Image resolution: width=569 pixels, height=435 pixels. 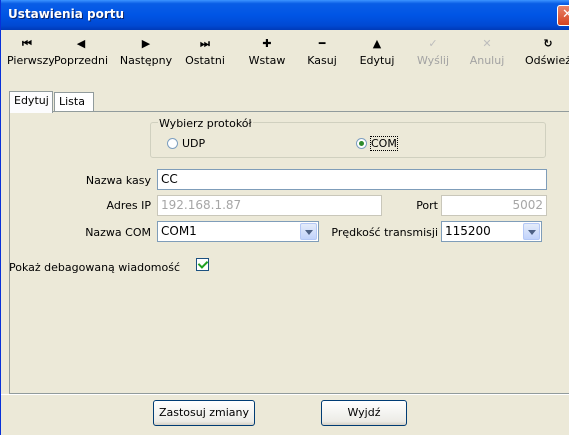 What do you see at coordinates (205, 43) in the screenshot?
I see `last-icon: ⏭` at bounding box center [205, 43].